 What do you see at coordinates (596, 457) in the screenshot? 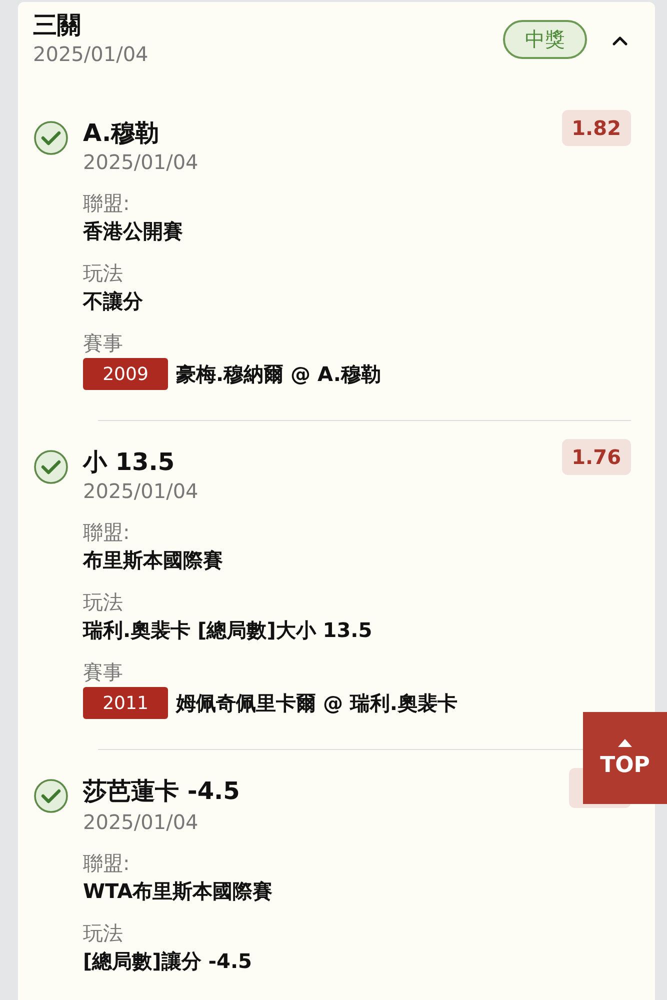
I see `odds-badge: 1.76` at bounding box center [596, 457].